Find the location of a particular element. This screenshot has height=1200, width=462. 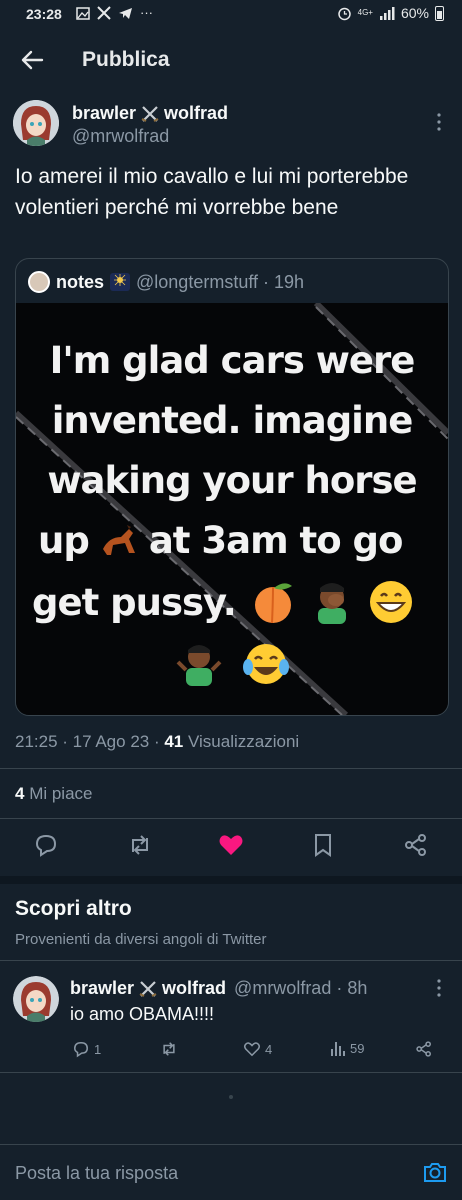

battery-icon is located at coordinates (439, 13).